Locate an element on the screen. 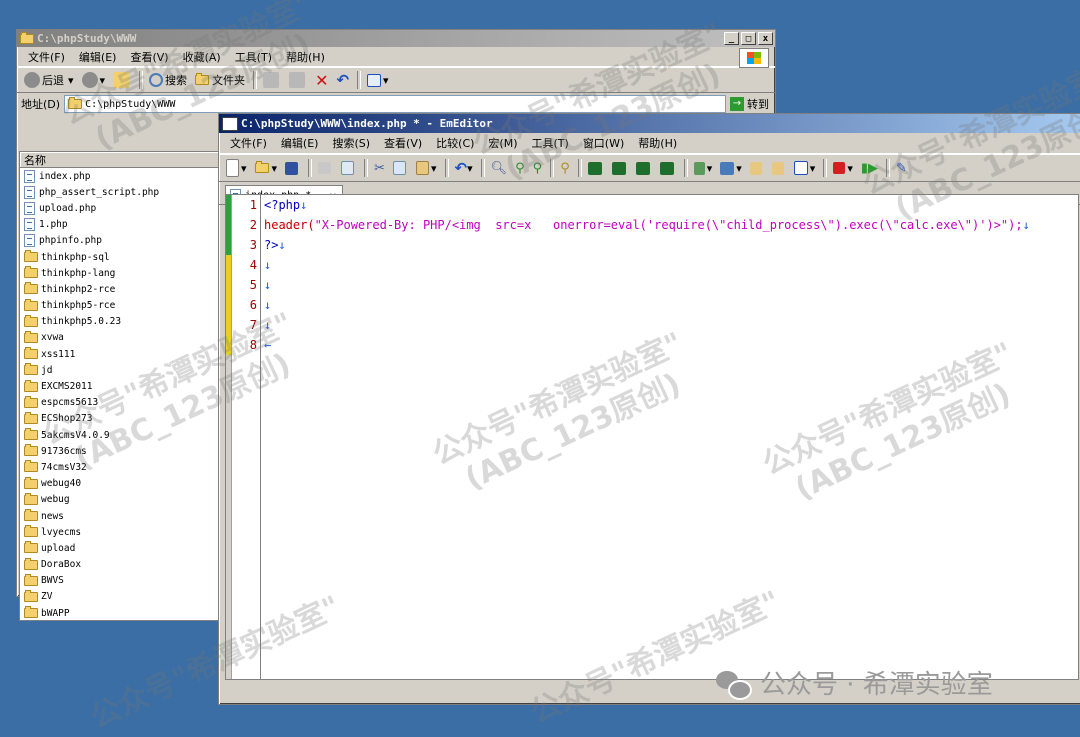 The width and height of the screenshot is (1080, 737). menu-search: 搜索(S) is located at coordinates (351, 143).